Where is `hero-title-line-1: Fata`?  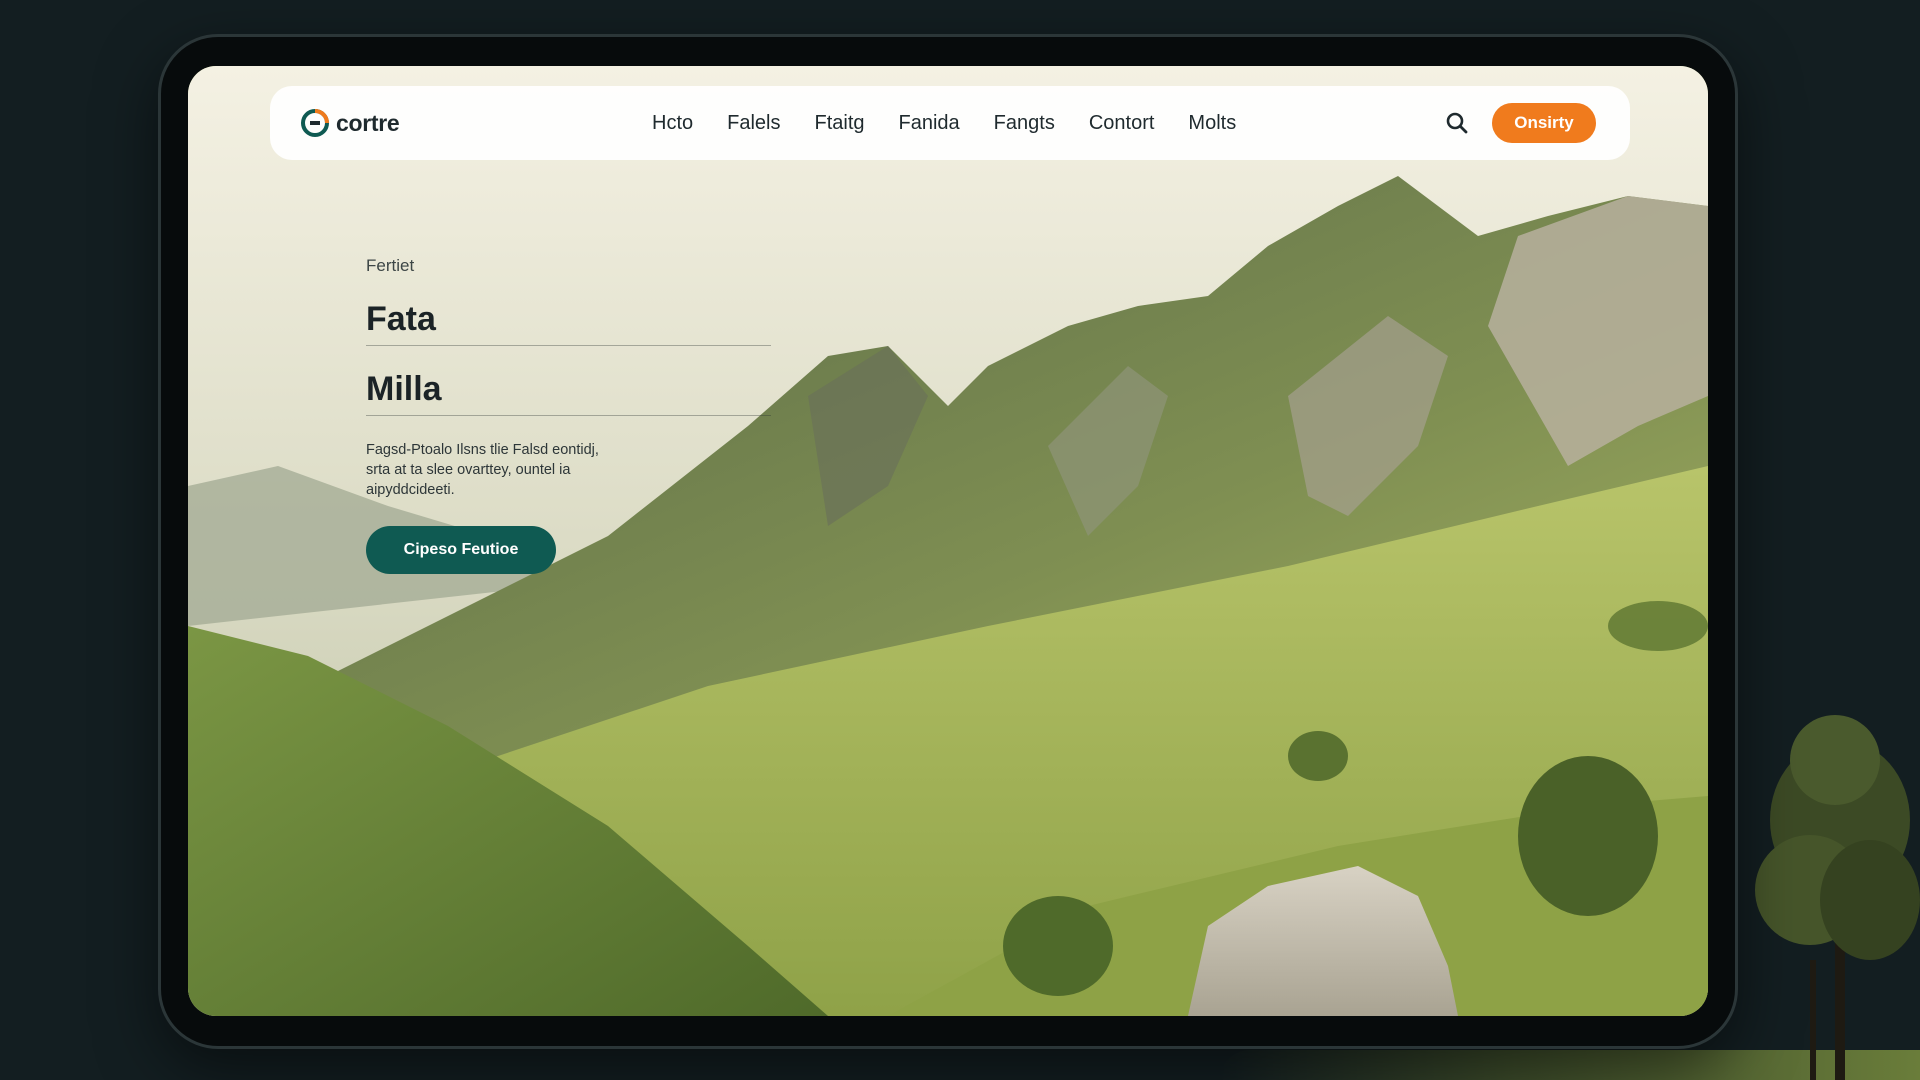 hero-title-line-1: Fata is located at coordinates (401, 319).